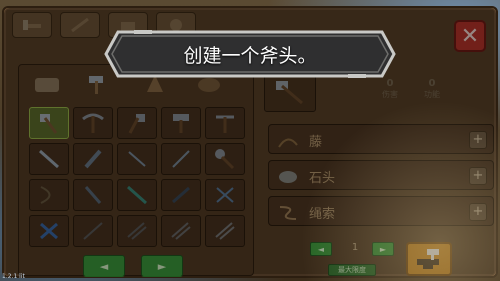  What do you see at coordinates (13, 276) in the screenshot?
I see `version-label: 1.2.1 lit` at bounding box center [13, 276].